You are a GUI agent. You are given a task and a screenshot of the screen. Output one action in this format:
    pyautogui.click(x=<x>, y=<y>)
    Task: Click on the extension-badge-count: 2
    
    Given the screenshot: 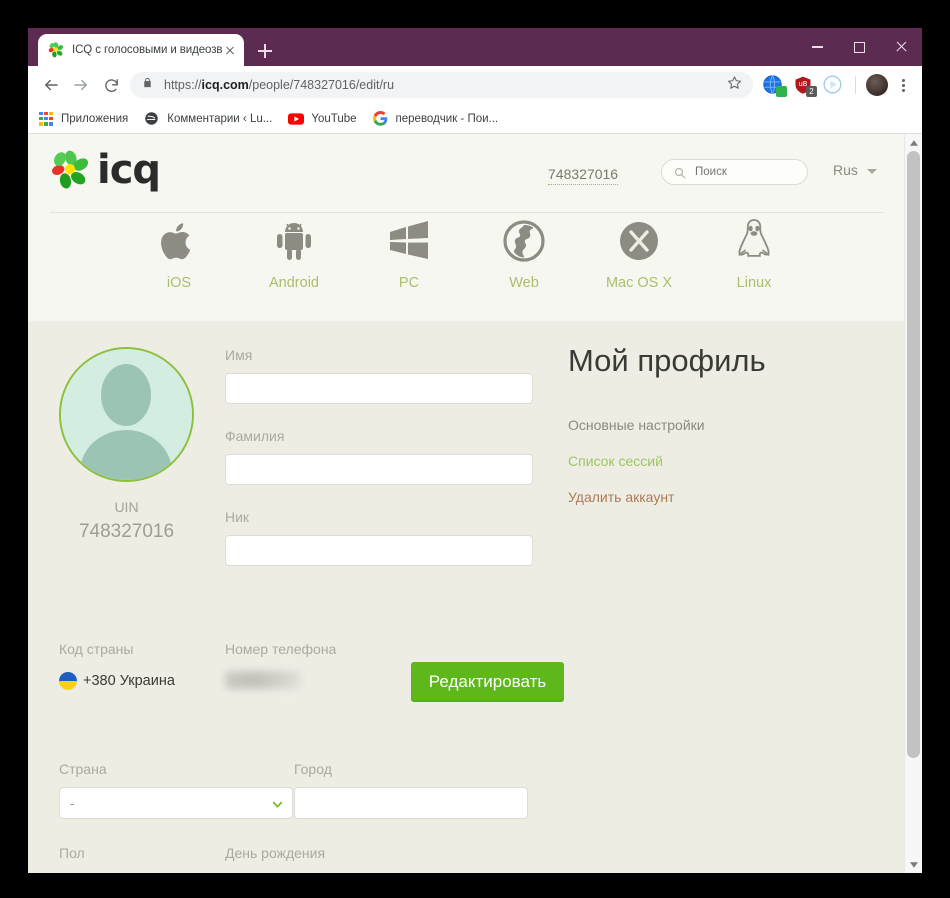 What is the action you would take?
    pyautogui.click(x=811, y=91)
    